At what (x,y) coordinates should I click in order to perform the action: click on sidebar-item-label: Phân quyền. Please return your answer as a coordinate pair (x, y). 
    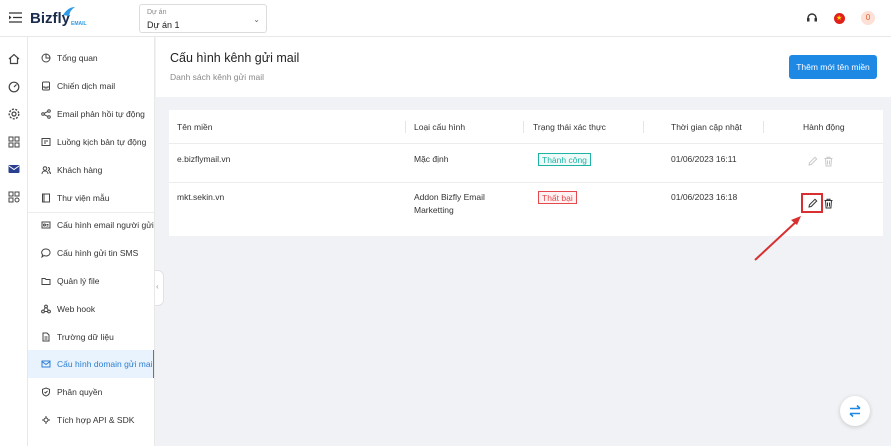
    Looking at the image, I should click on (80, 392).